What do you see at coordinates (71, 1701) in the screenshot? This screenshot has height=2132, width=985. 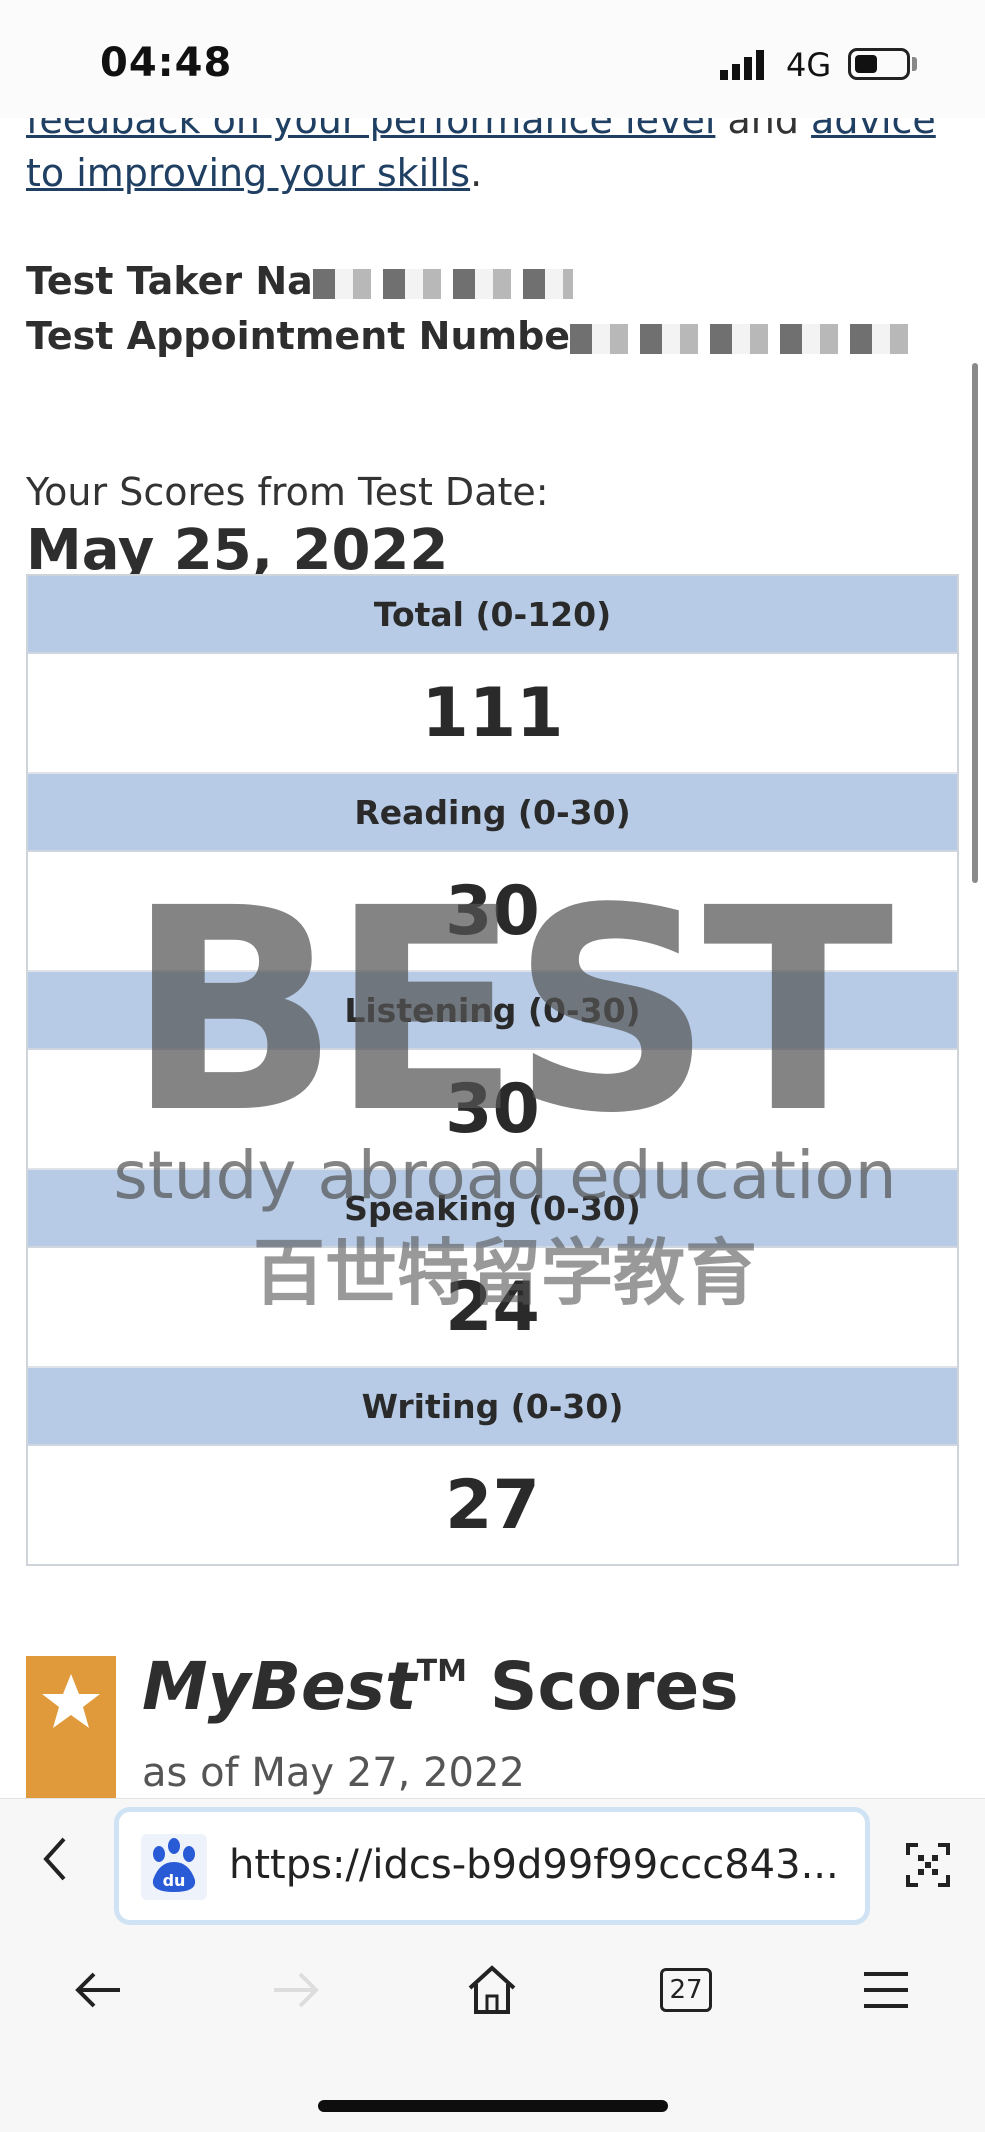 I see `star-icon` at bounding box center [71, 1701].